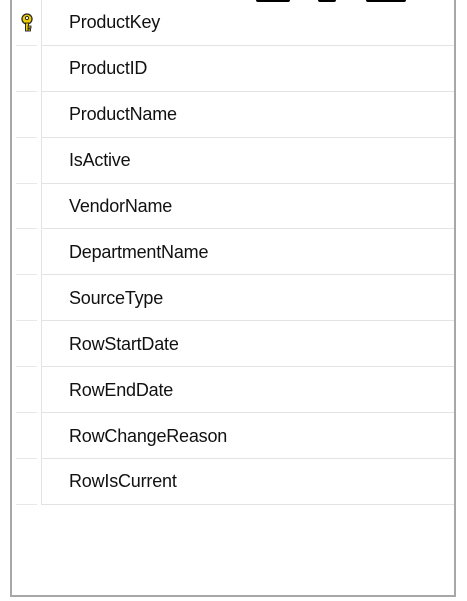  What do you see at coordinates (139, 251) in the screenshot?
I see `column-name: DepartmentName` at bounding box center [139, 251].